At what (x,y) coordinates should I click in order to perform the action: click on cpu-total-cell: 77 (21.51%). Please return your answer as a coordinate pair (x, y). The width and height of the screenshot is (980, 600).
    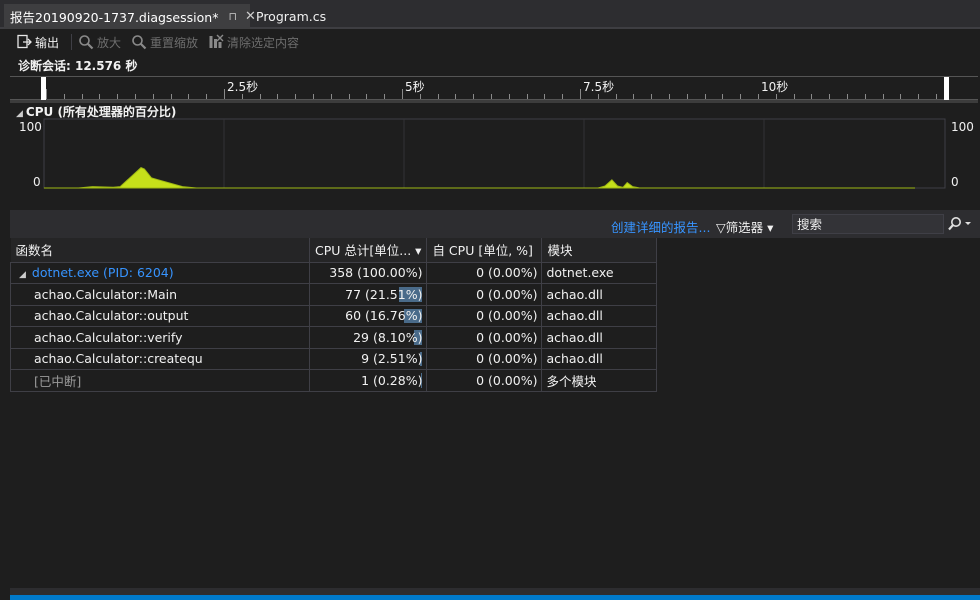
    Looking at the image, I should click on (368, 294).